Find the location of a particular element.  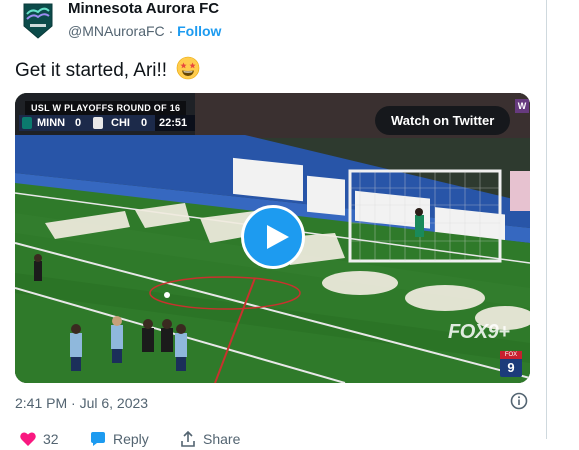

team-home: MINN is located at coordinates (51, 123).